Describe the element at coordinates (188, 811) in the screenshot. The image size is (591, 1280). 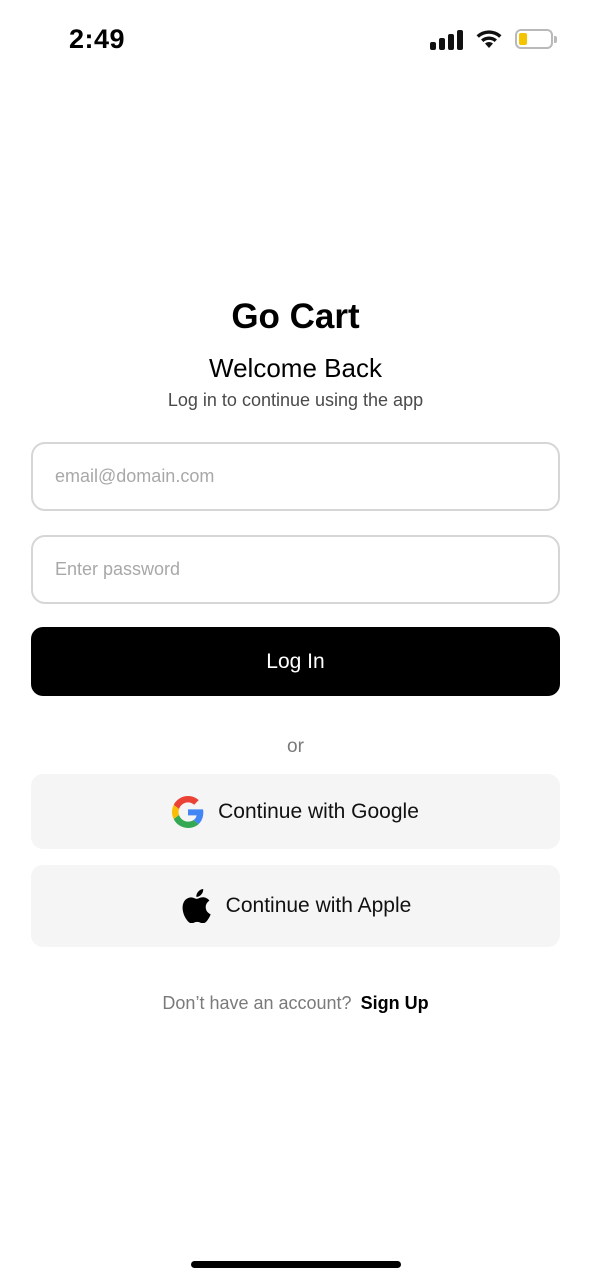
I see `google-icon` at that location.